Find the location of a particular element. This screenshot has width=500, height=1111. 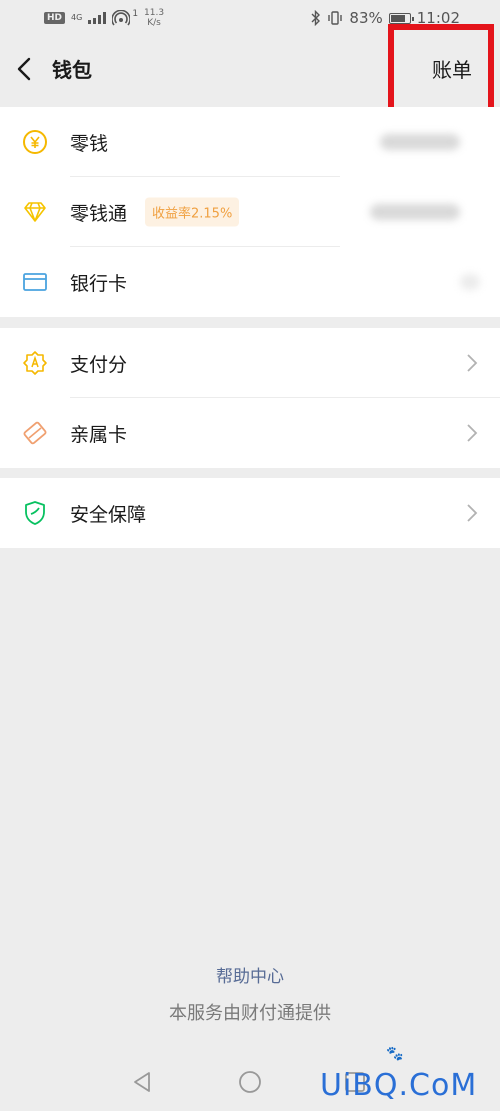

battery-icon is located at coordinates (401, 18).